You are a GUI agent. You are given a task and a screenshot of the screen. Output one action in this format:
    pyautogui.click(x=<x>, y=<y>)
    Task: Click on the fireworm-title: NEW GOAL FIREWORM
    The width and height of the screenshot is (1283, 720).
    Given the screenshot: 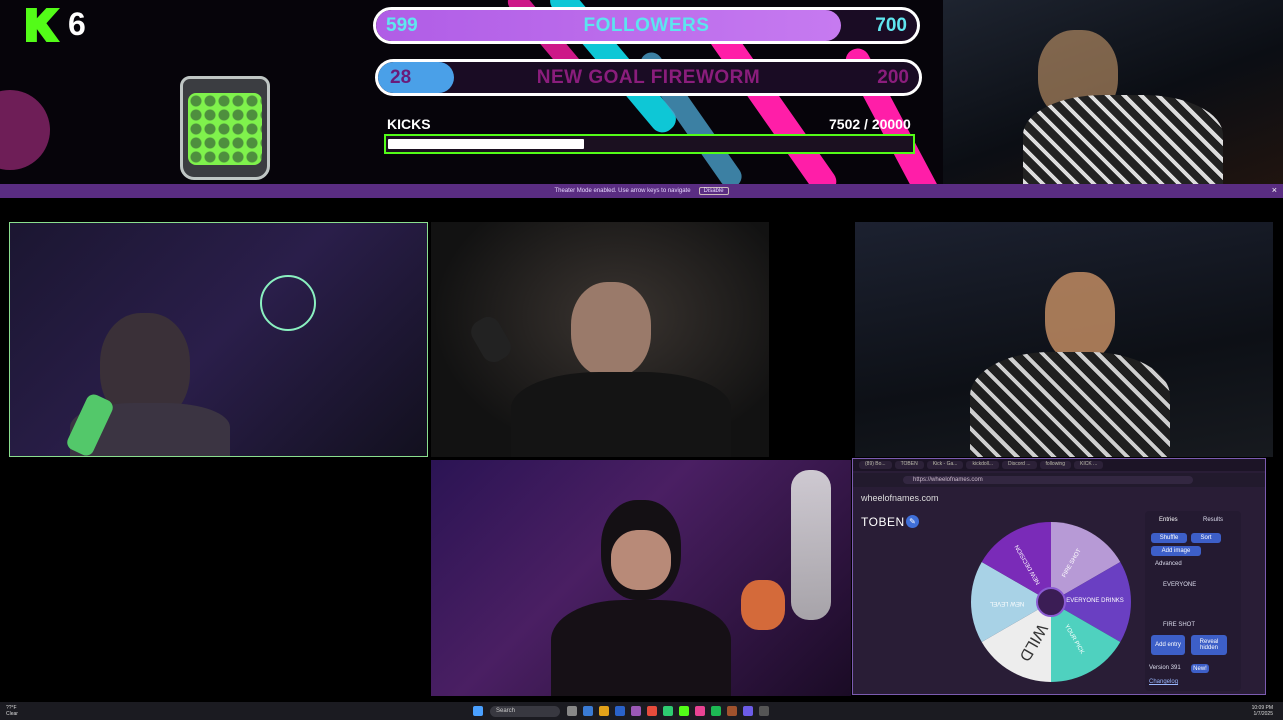 What is the action you would take?
    pyautogui.click(x=648, y=77)
    